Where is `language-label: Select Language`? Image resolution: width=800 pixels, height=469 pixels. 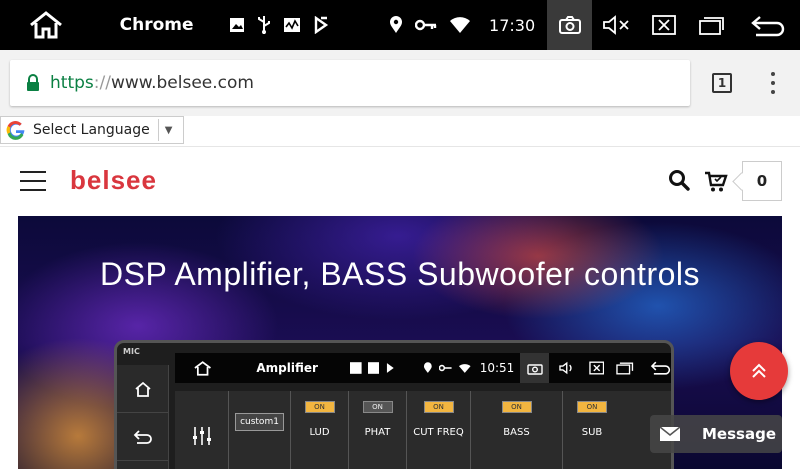 language-label: Select Language is located at coordinates (91, 130).